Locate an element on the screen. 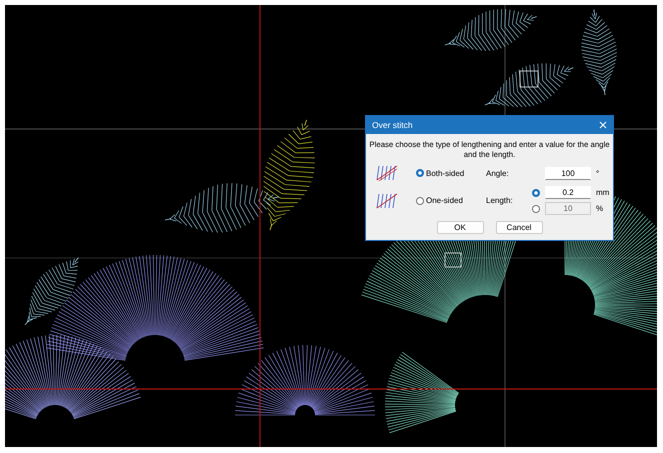 The image size is (663, 453). dialog-title: Over stitch is located at coordinates (392, 125).